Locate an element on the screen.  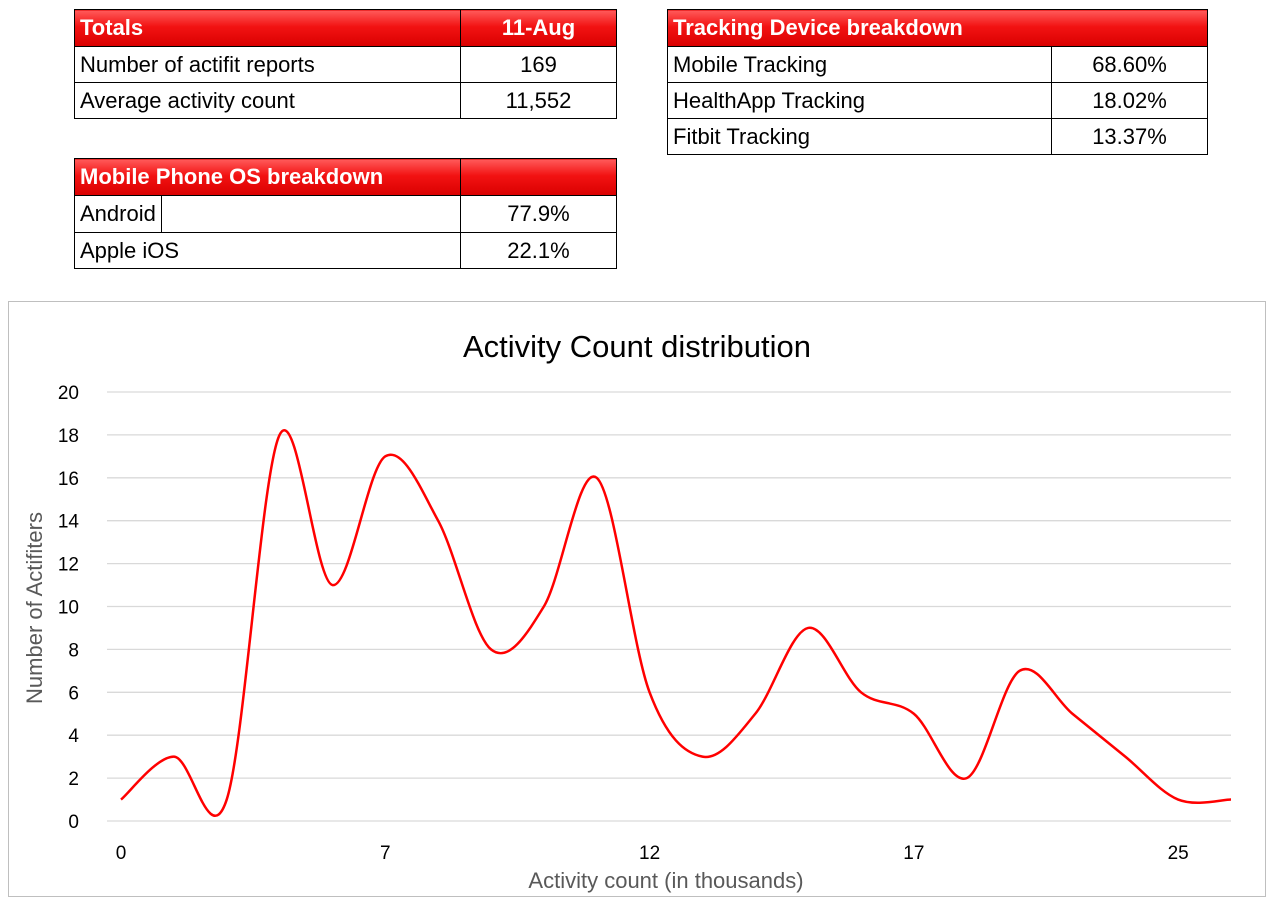
y-tick-label: 16 is located at coordinates (68, 479).